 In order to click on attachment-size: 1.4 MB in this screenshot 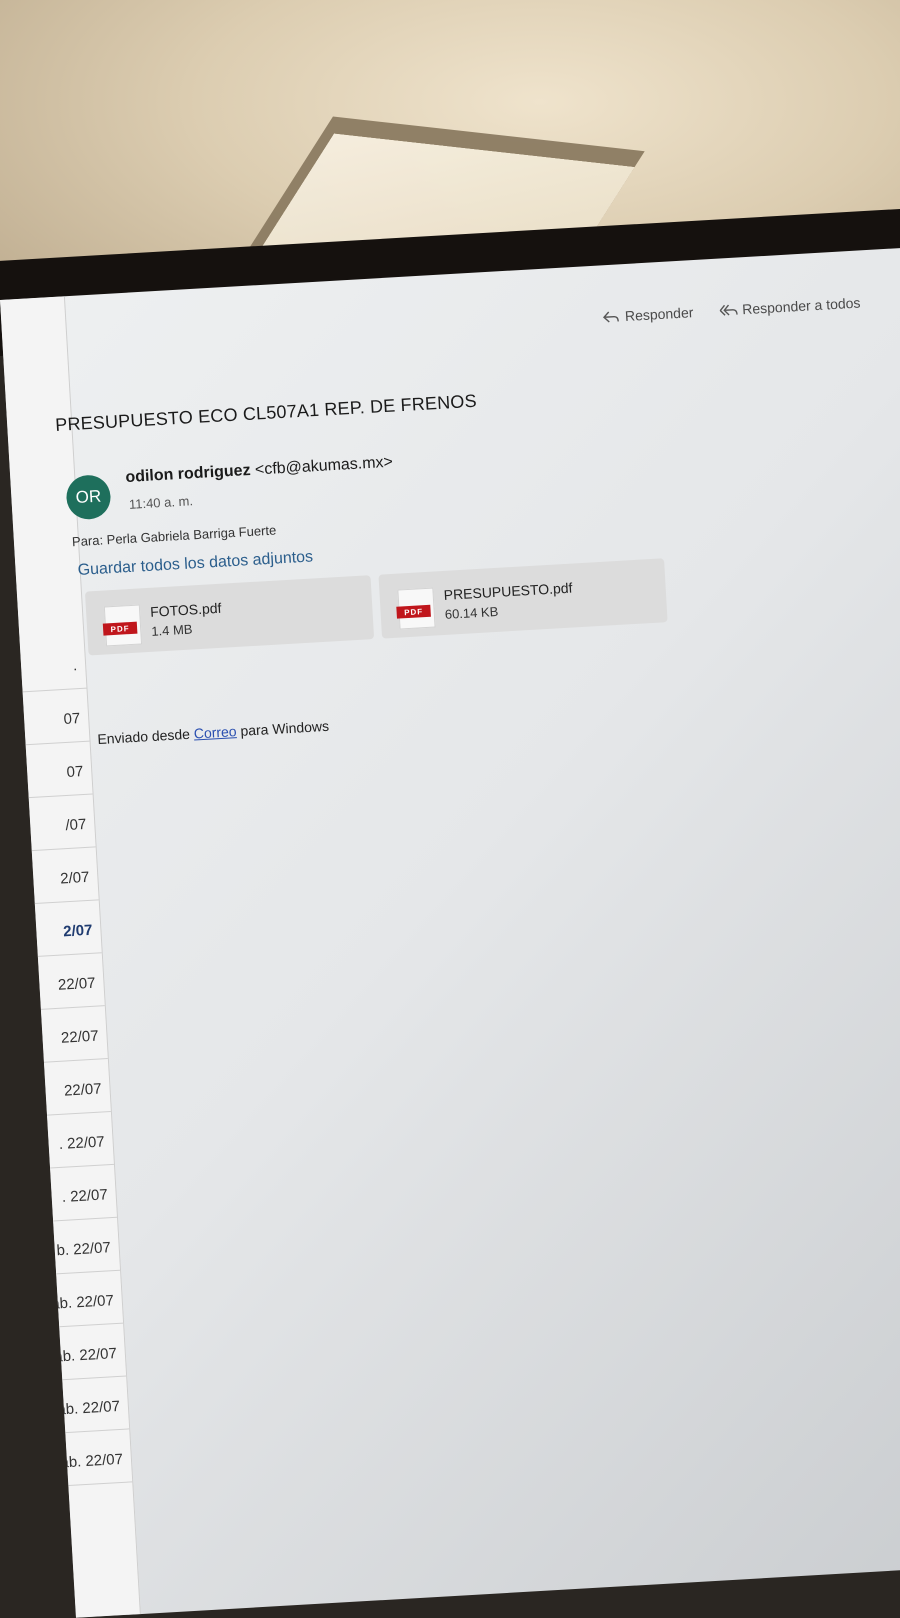, I will do `click(171, 630)`.